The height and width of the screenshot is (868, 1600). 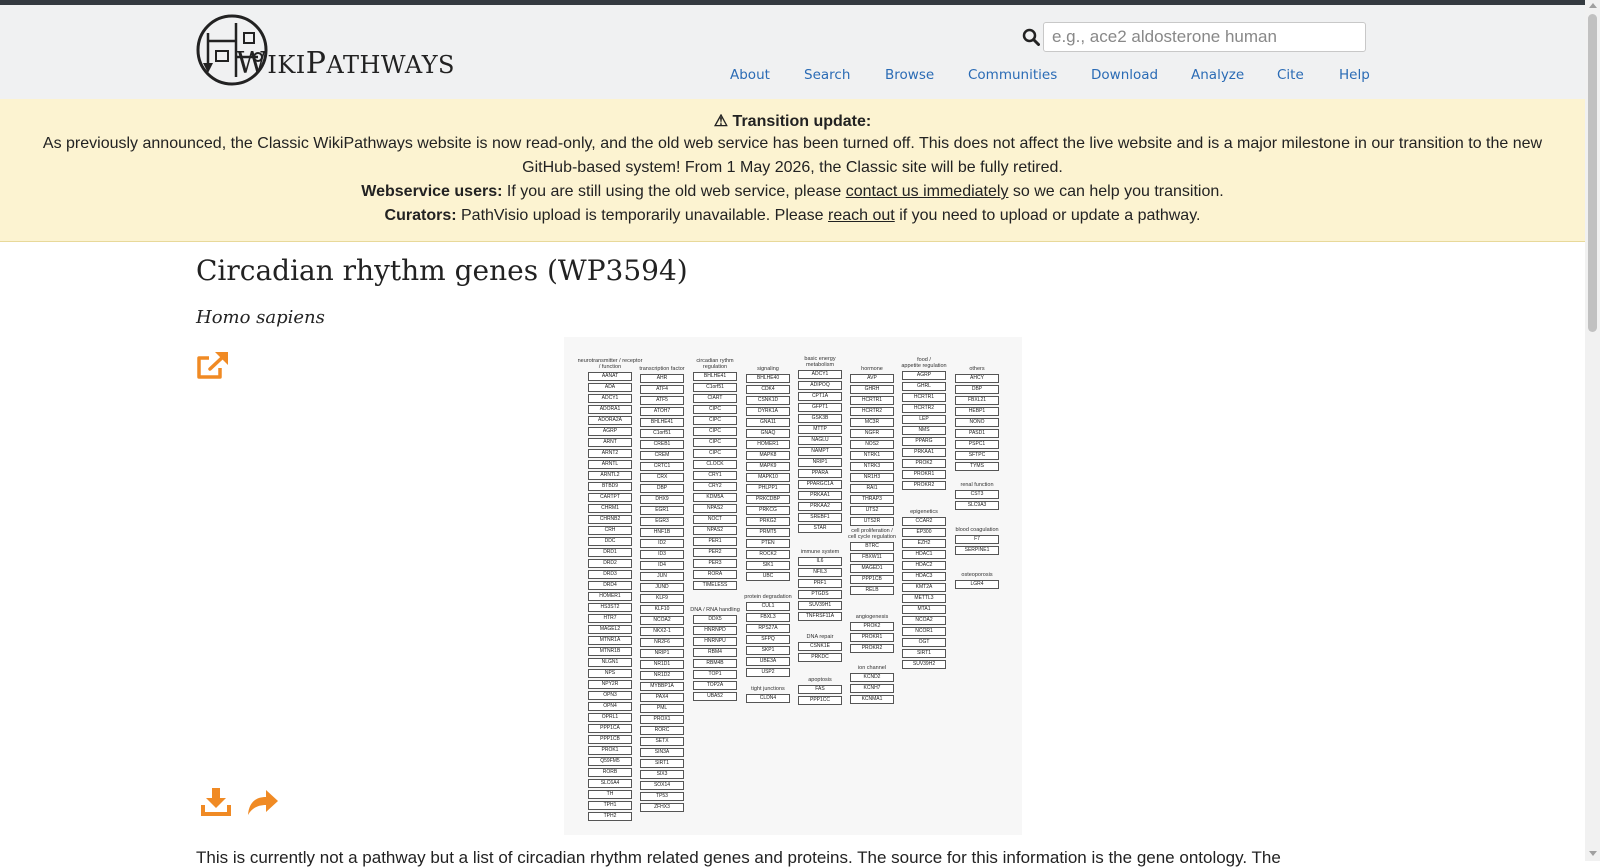 What do you see at coordinates (662, 785) in the screenshot?
I see `gene-node: SOX14` at bounding box center [662, 785].